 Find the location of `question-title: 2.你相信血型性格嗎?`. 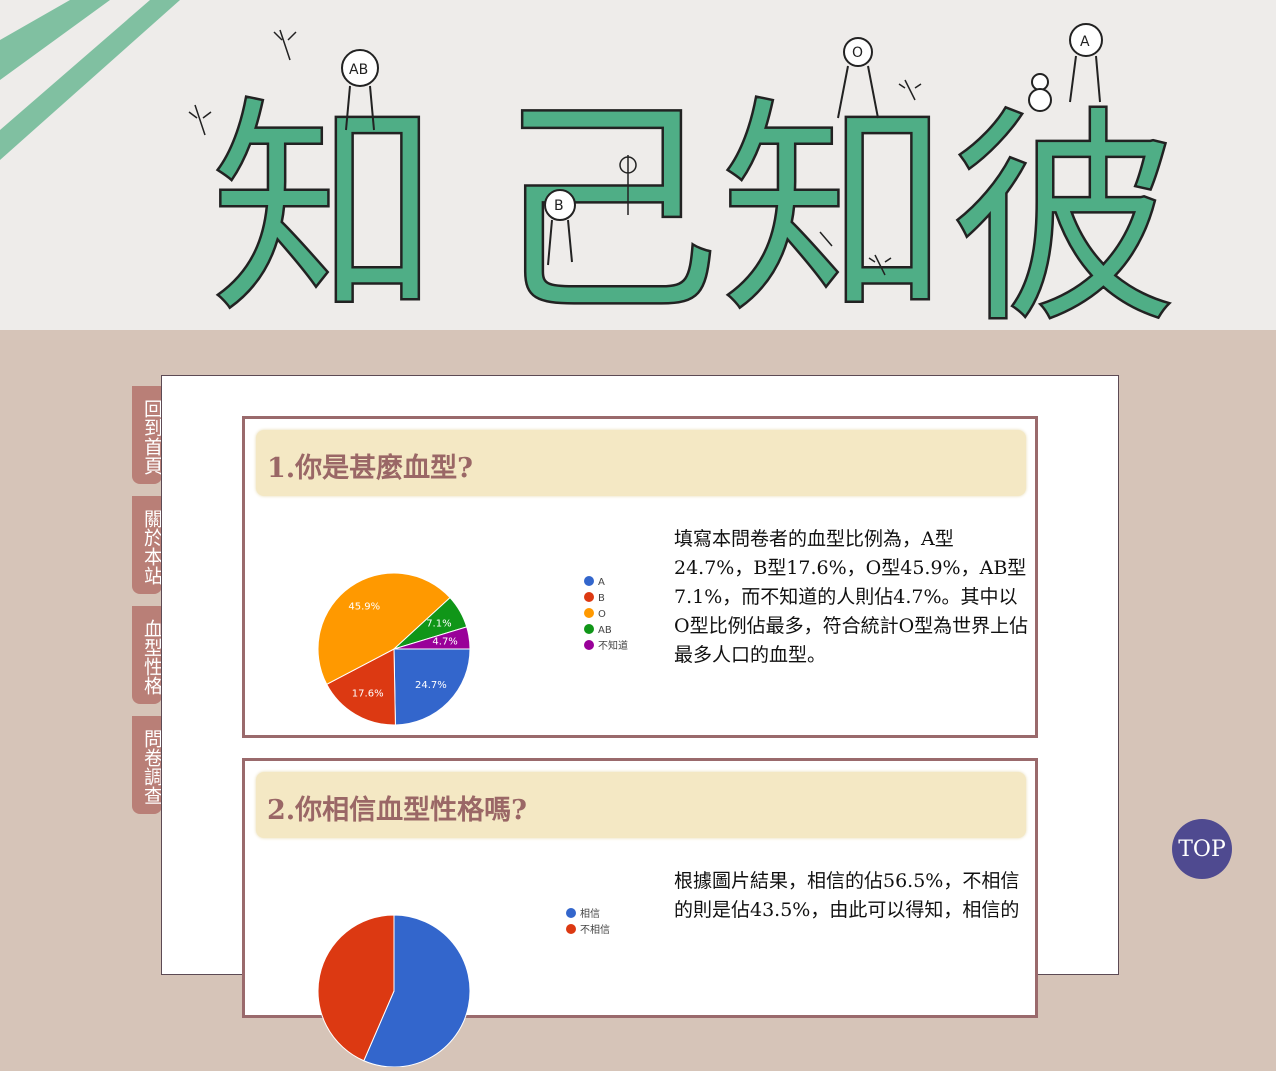

question-title: 2.你相信血型性格嗎? is located at coordinates (397, 810).